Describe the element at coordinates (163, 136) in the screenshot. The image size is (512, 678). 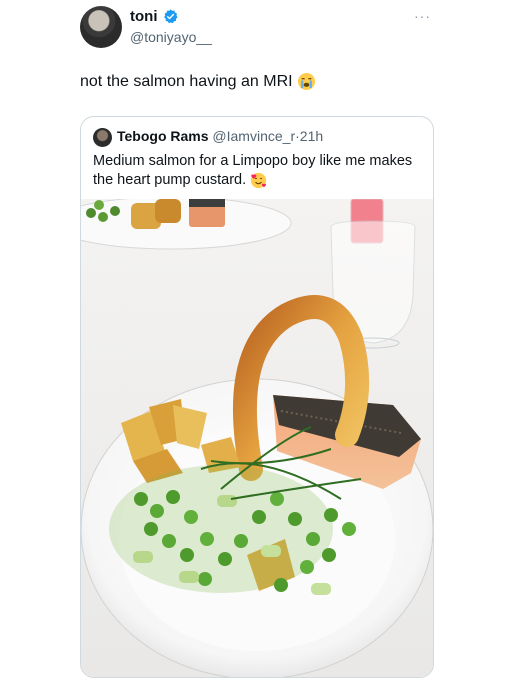
I see `quoted-author-name: Tebogo Rams` at that location.